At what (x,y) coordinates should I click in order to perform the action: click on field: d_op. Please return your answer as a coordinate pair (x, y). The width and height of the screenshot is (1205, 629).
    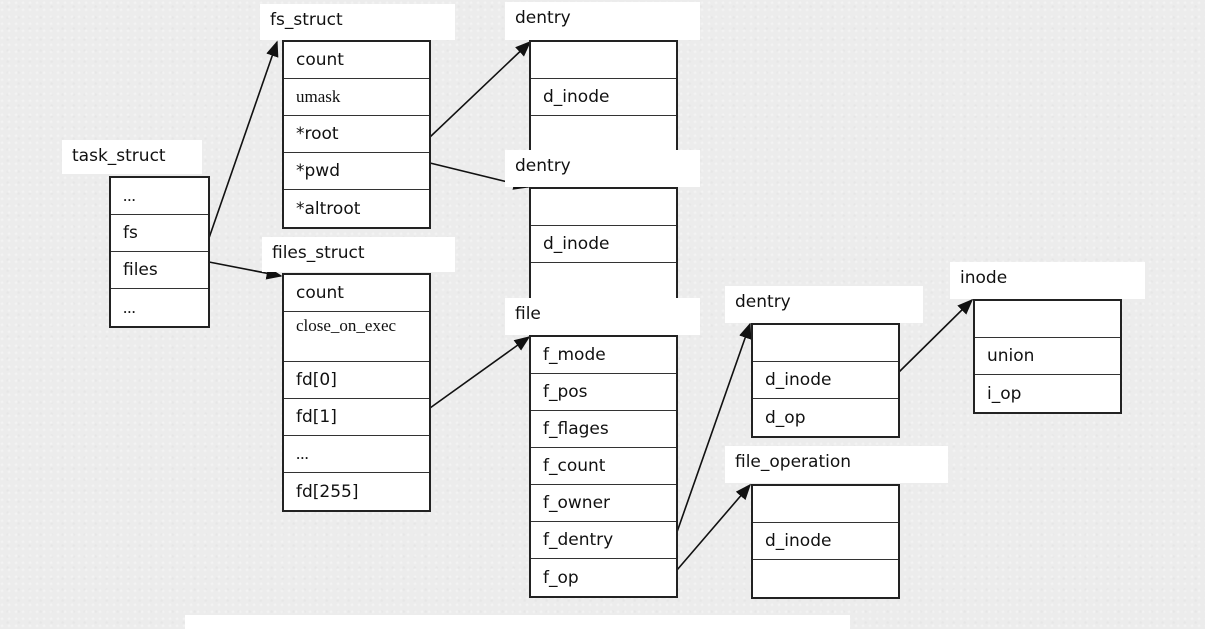
    Looking at the image, I should click on (785, 417).